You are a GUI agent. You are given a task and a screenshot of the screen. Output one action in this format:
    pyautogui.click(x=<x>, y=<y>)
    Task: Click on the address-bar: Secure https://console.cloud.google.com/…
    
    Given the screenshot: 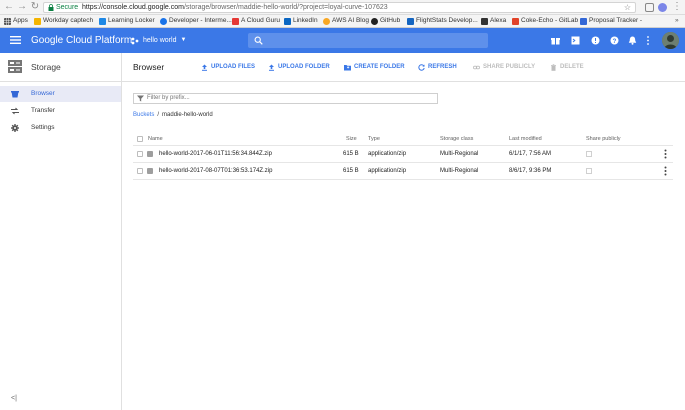 What is the action you would take?
    pyautogui.click(x=339, y=7)
    